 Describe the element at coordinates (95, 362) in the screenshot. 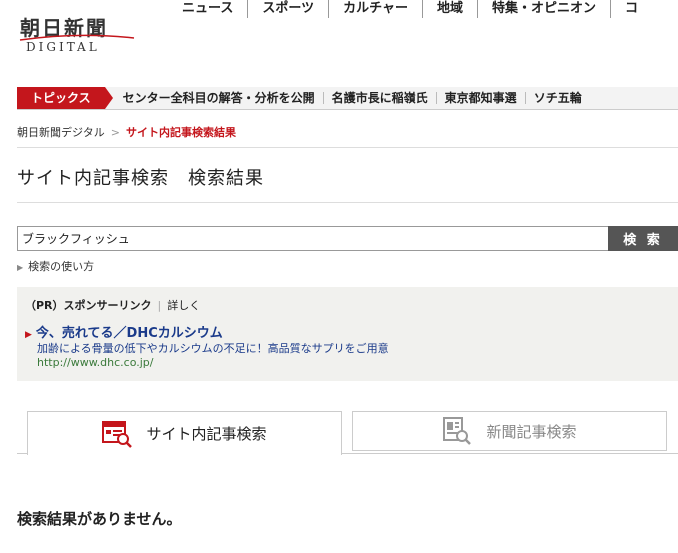

I see `ad-url-link: http://www.dhc.co.jp/` at that location.